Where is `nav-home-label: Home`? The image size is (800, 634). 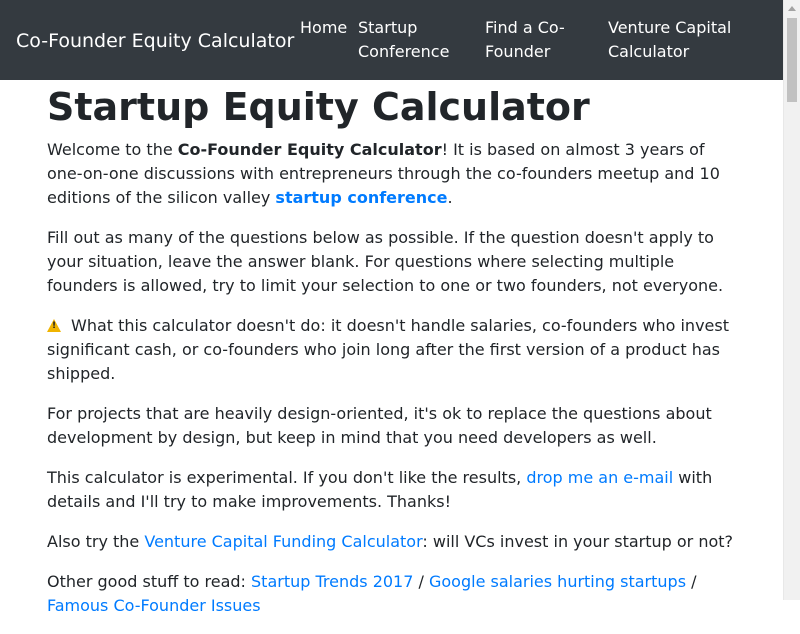 nav-home-label: Home is located at coordinates (324, 27).